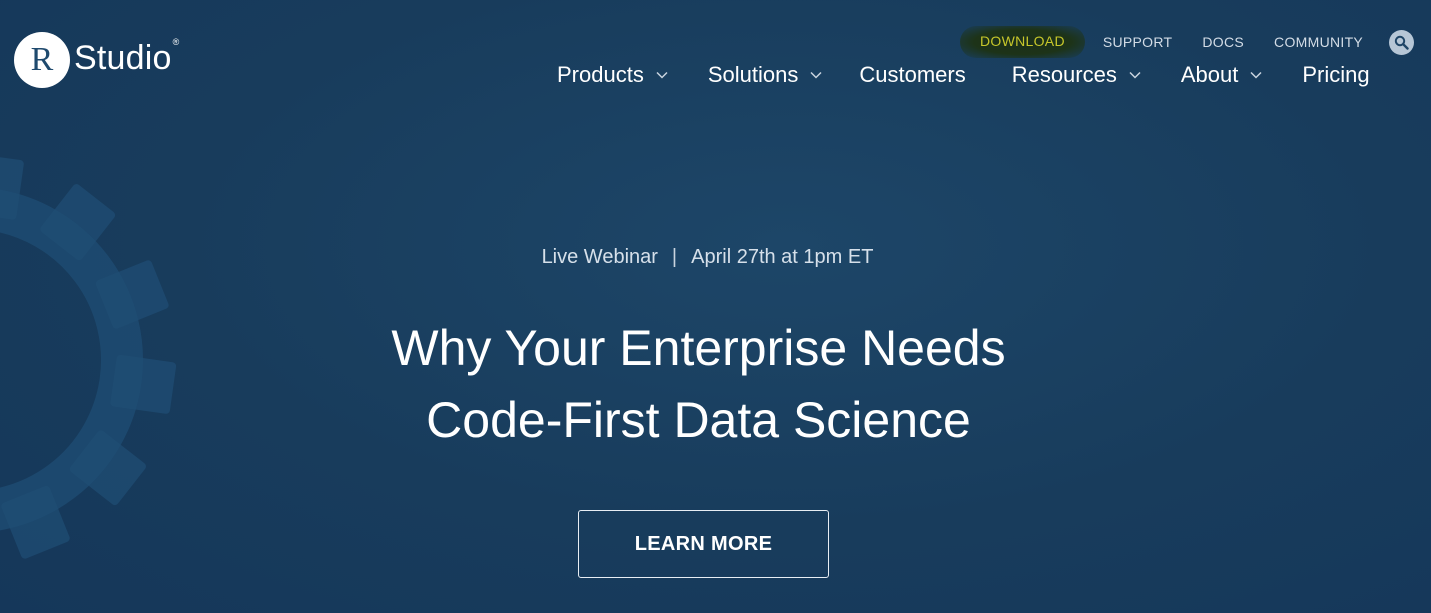 This screenshot has width=1431, height=613. Describe the element at coordinates (912, 75) in the screenshot. I see `nav-item-customers: Customers` at that location.